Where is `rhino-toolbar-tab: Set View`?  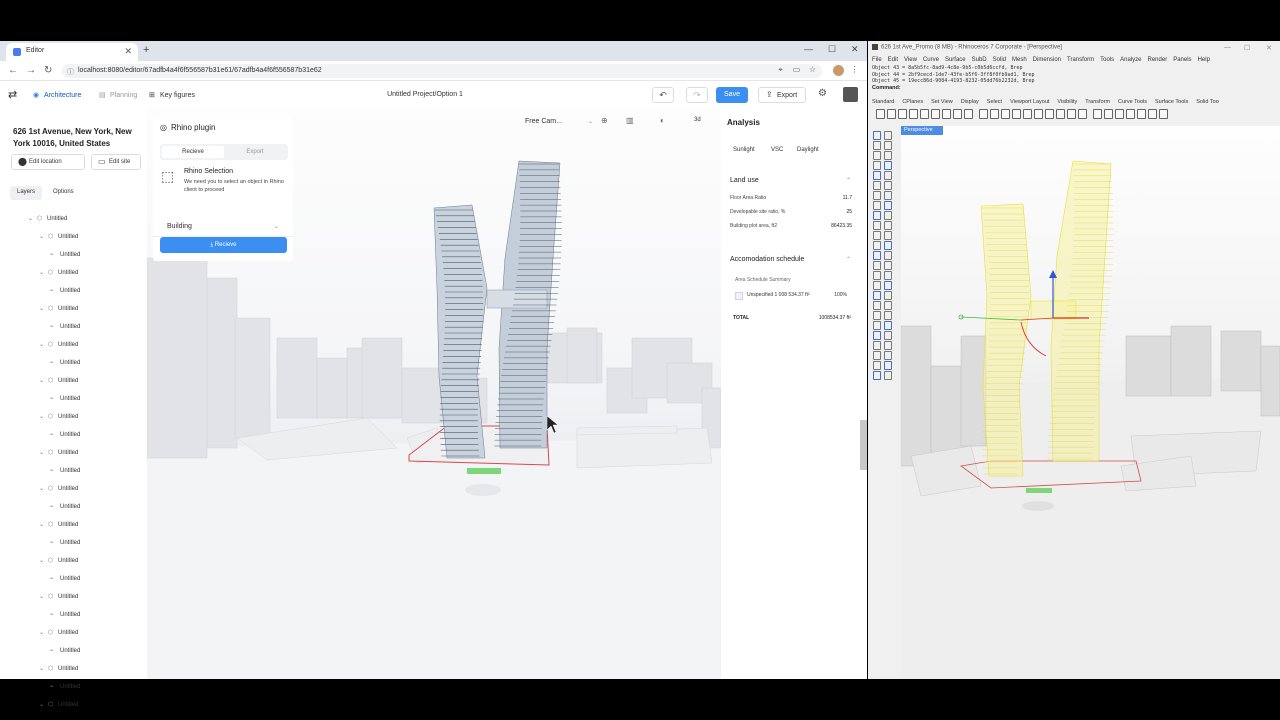 rhino-toolbar-tab: Set View is located at coordinates (942, 102).